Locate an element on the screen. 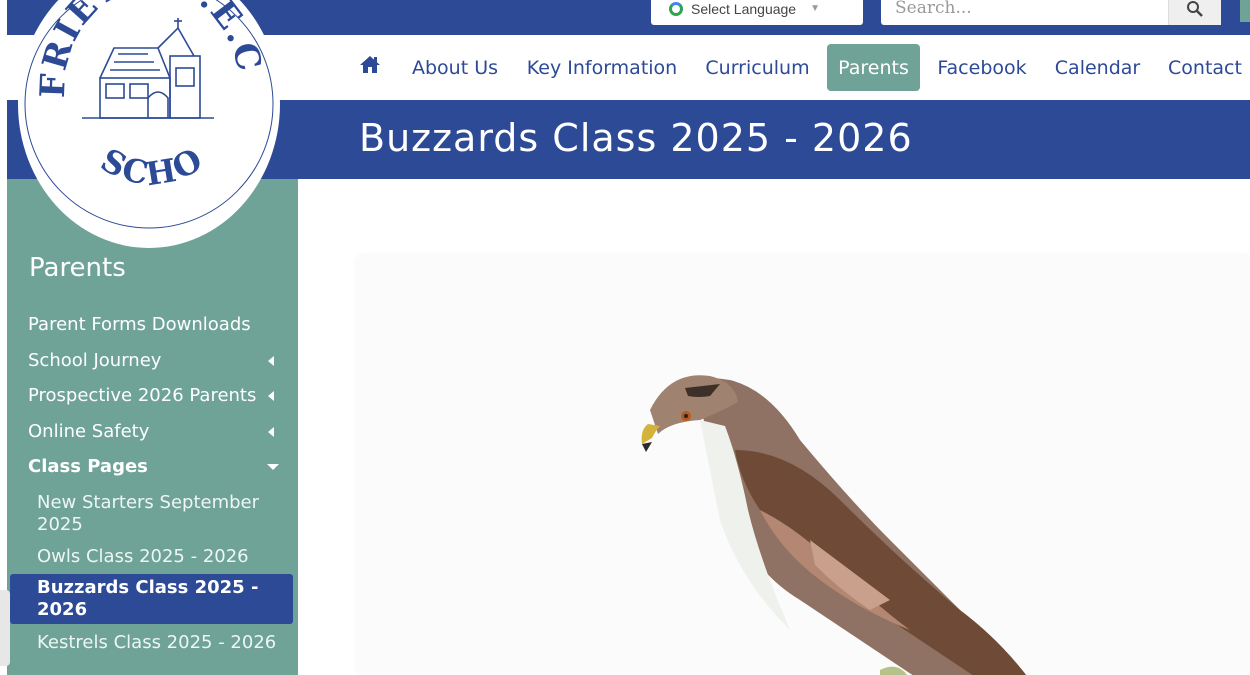  school-logo: FRIETH C.E.C SCHOOL is located at coordinates (141, 124).